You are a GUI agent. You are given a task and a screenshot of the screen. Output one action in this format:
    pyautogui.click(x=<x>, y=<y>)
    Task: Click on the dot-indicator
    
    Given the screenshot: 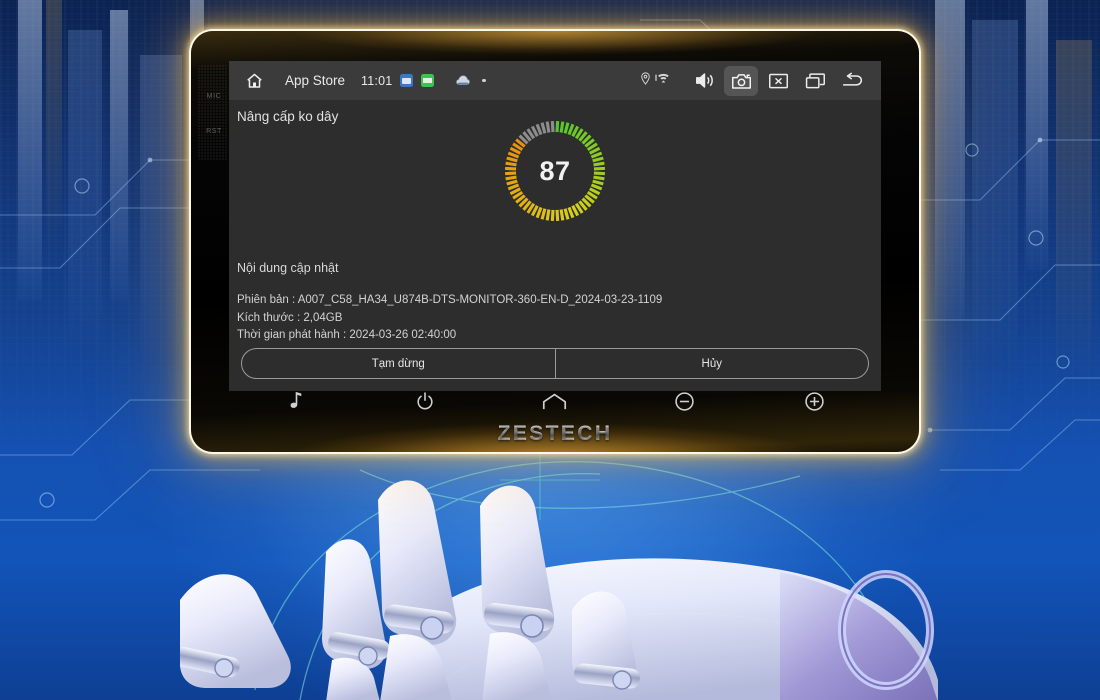 What is the action you would take?
    pyautogui.click(x=484, y=80)
    